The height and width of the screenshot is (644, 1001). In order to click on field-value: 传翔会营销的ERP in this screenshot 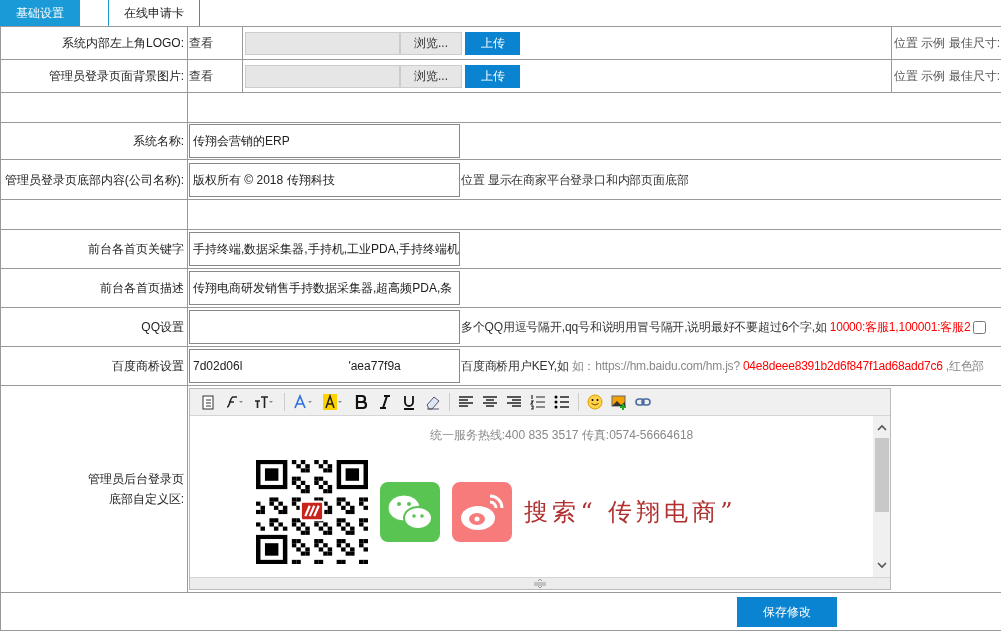, I will do `click(241, 141)`.